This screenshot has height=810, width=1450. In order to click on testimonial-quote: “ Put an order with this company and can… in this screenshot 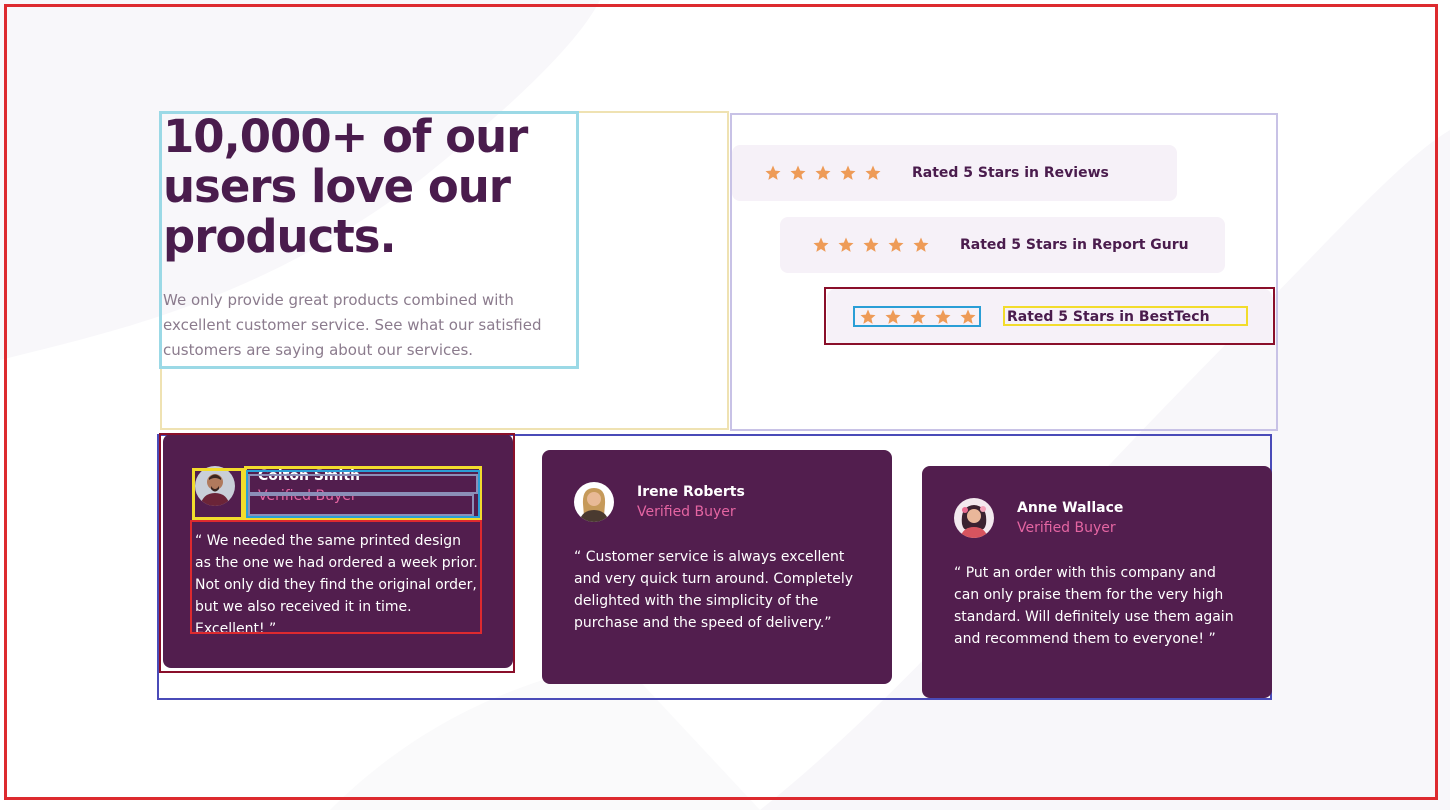, I will do `click(1094, 606)`.